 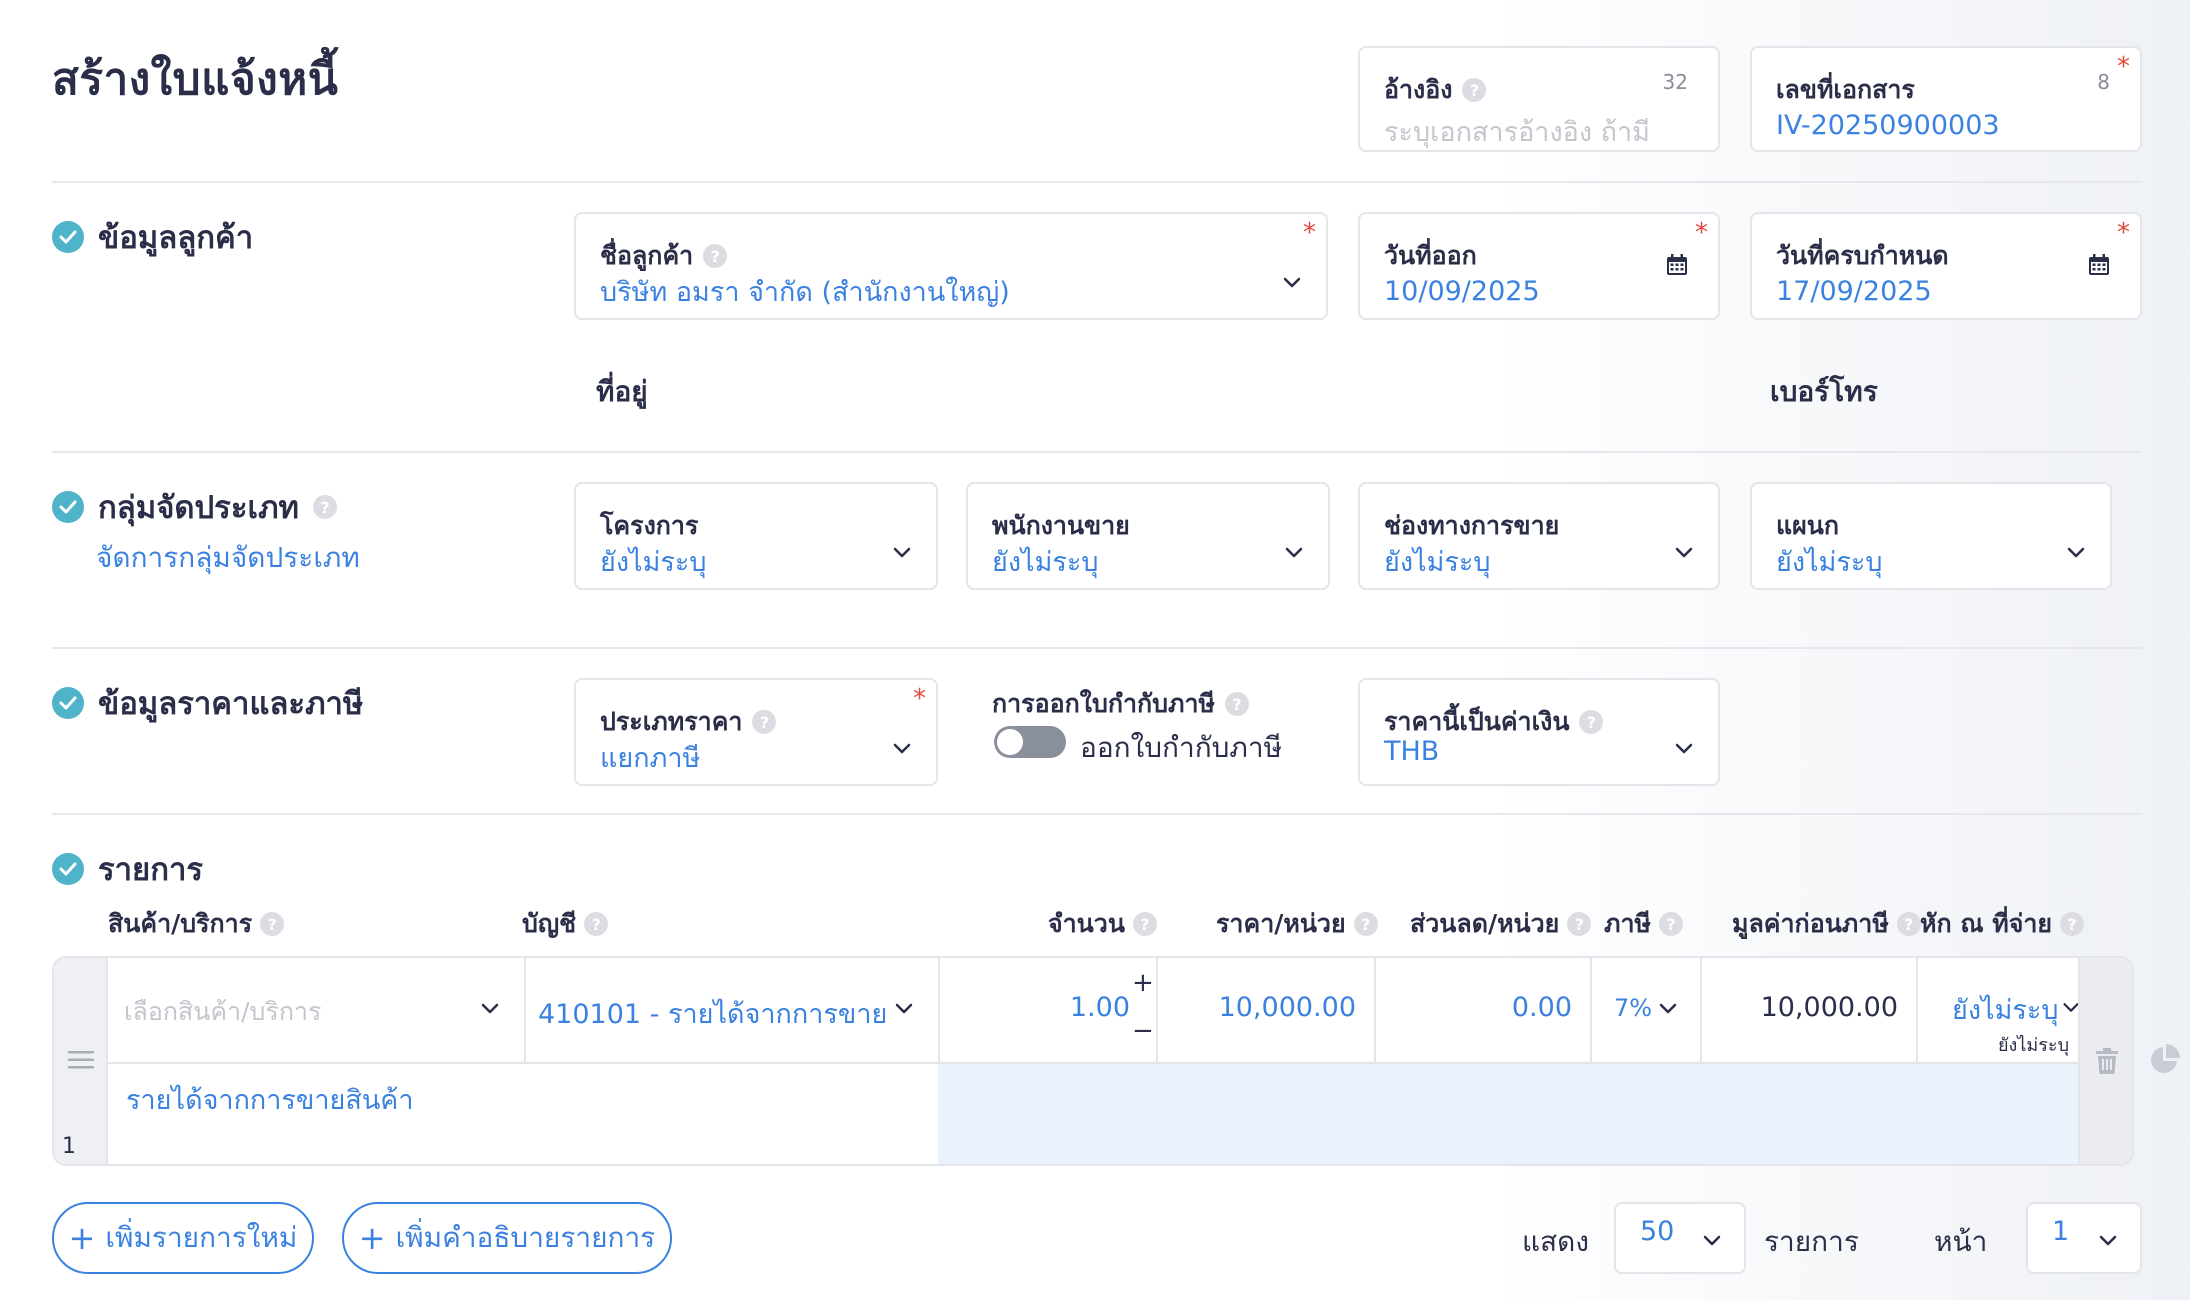 What do you see at coordinates (2084, 1238) in the screenshot?
I see `page-number-select: 1` at bounding box center [2084, 1238].